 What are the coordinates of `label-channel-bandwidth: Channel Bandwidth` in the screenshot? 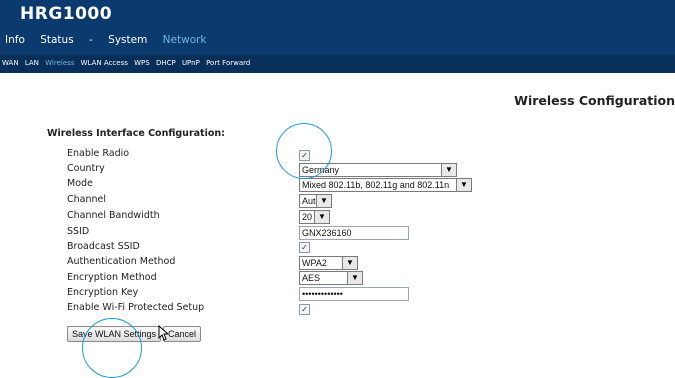 It's located at (113, 215).